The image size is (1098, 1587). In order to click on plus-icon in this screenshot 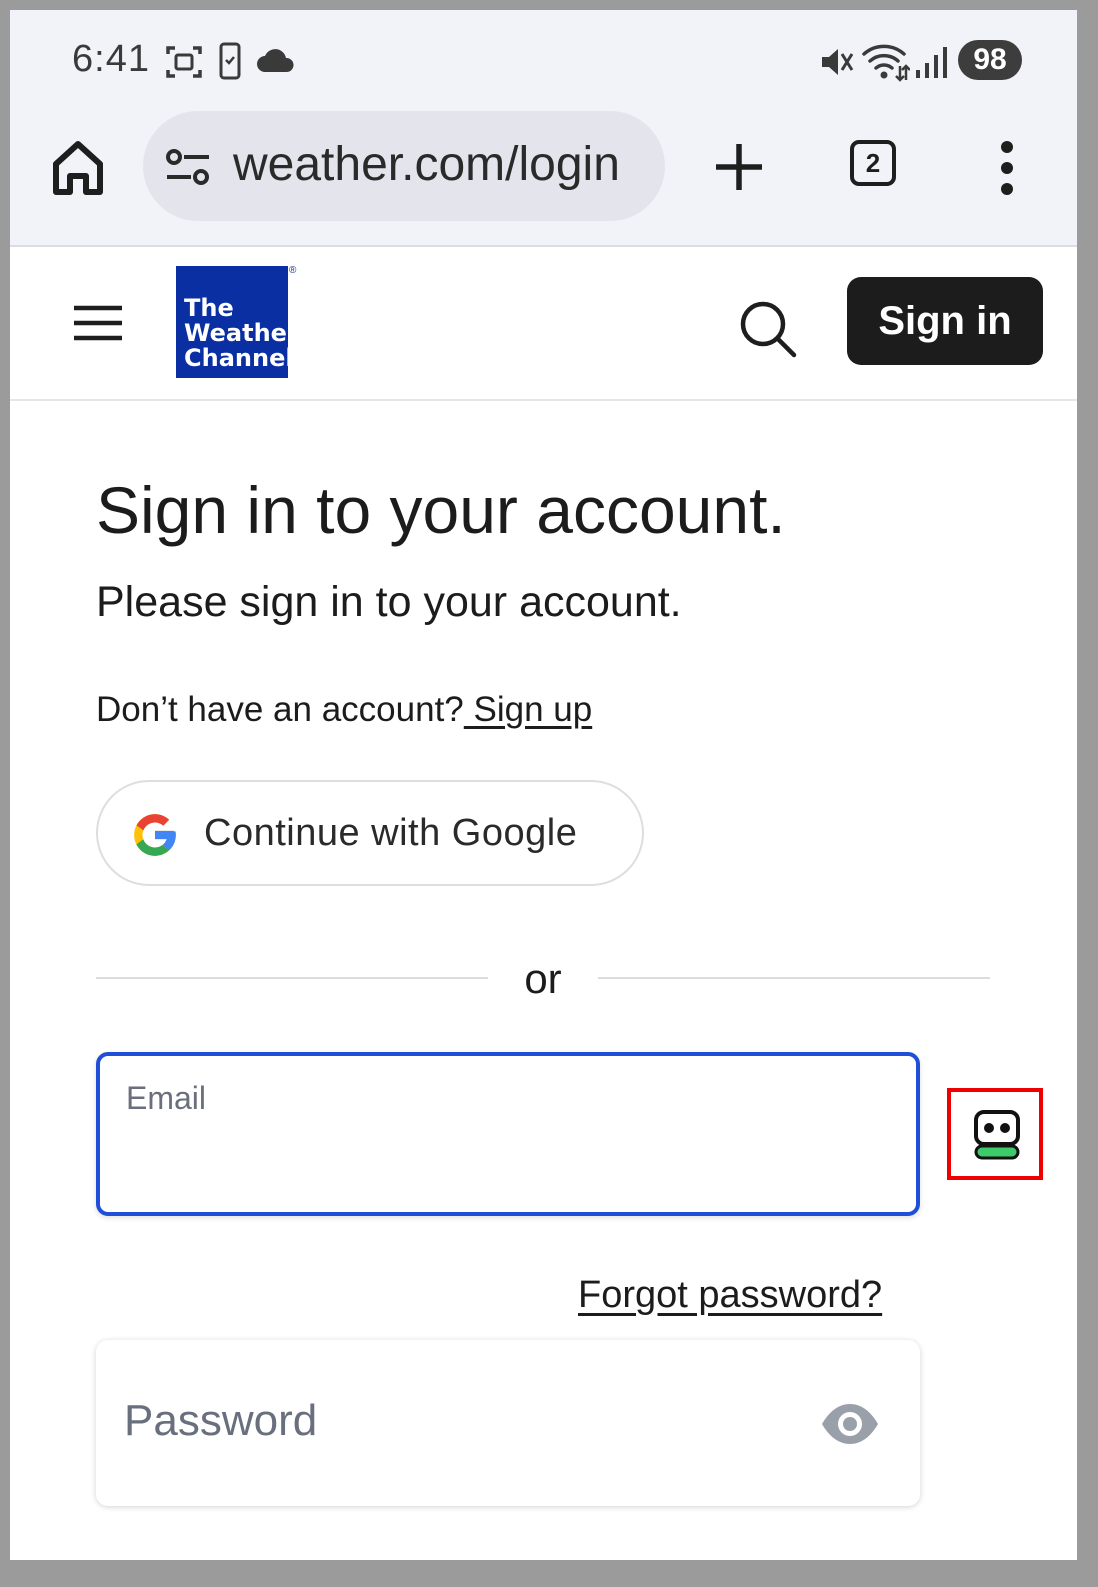, I will do `click(739, 167)`.